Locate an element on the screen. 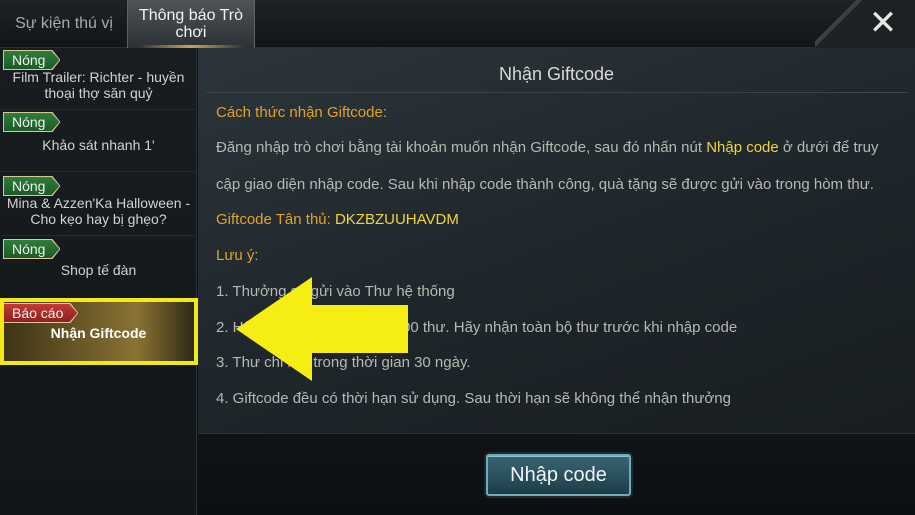 The width and height of the screenshot is (915, 515). giftcode-label: Giftcode Tân thủ: is located at coordinates (275, 219).